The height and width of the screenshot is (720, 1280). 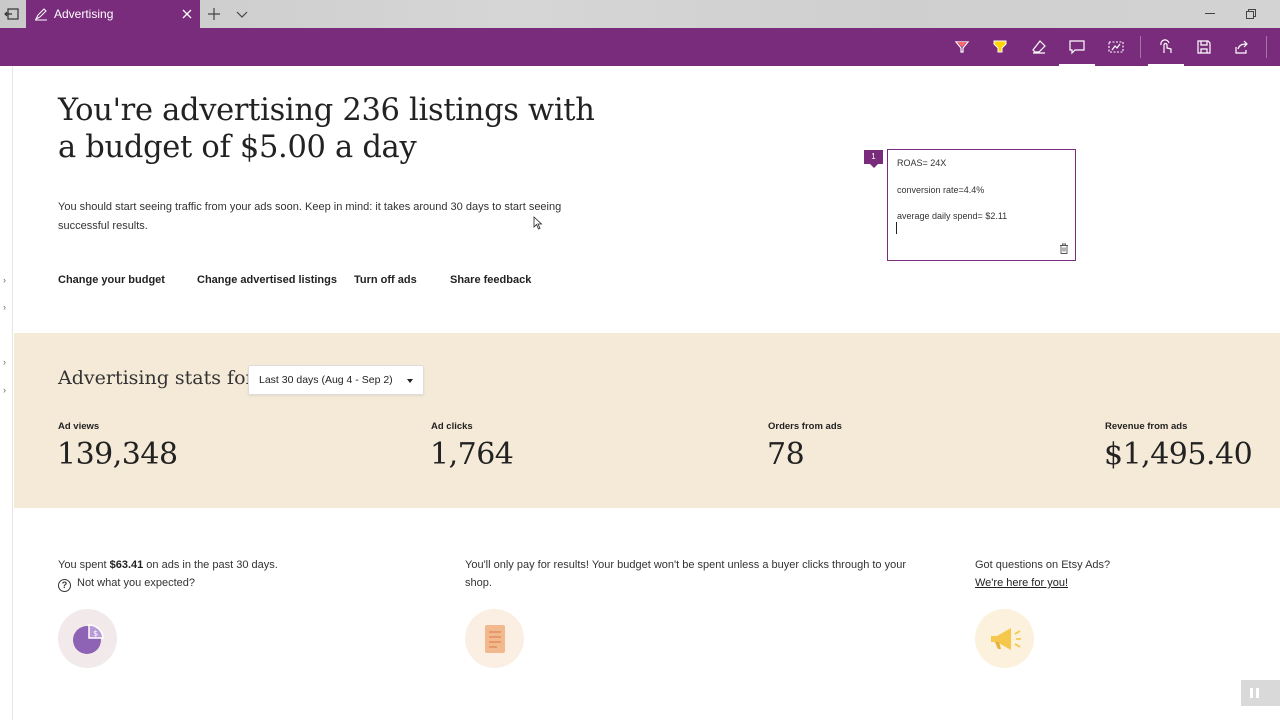 I want to click on spend-suffix: on ads in the past 30 days., so click(x=210, y=565).